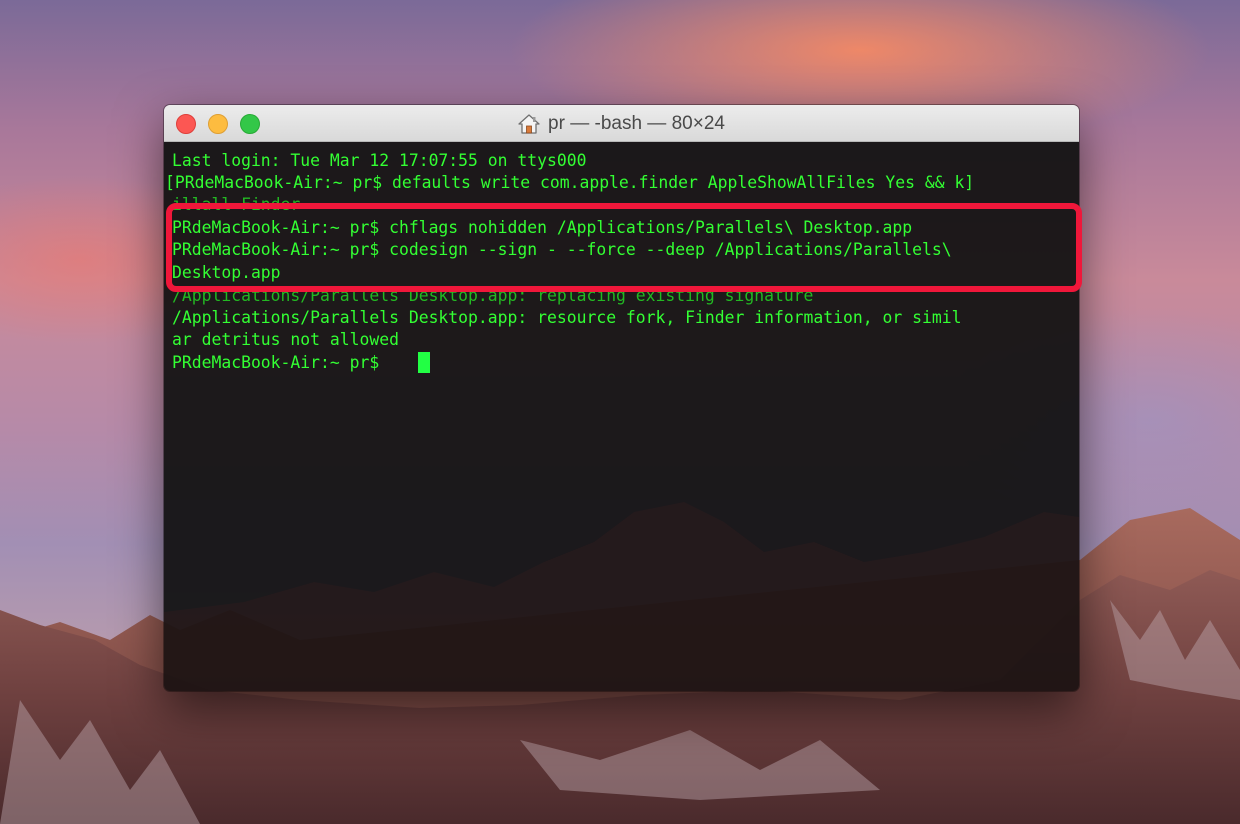 Image resolution: width=1240 pixels, height=824 pixels. I want to click on home-folder-icon, so click(529, 123).